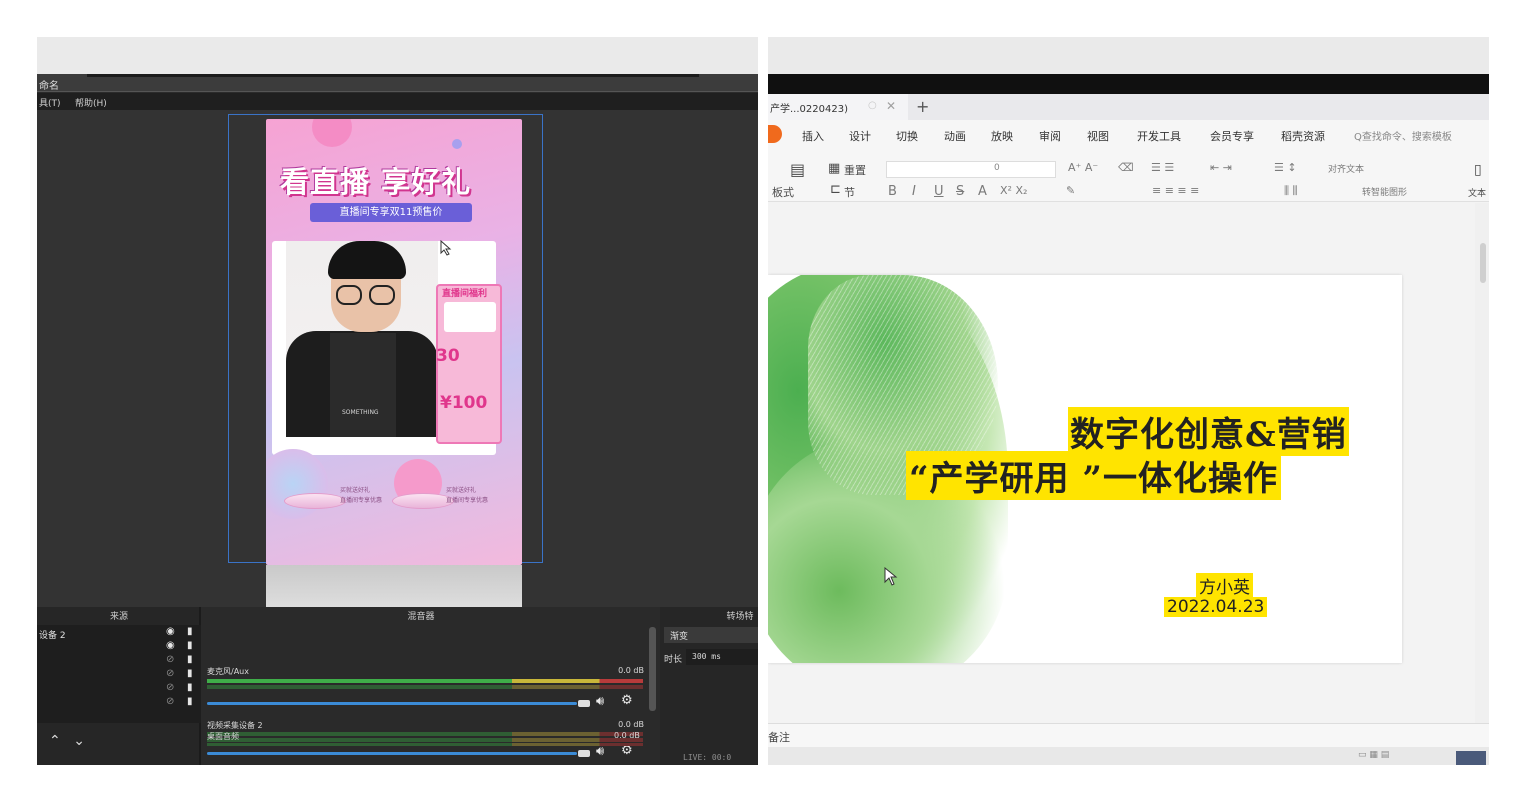  Describe the element at coordinates (1291, 191) in the screenshot. I see `columns-icon: ⫼ ⫼` at that location.